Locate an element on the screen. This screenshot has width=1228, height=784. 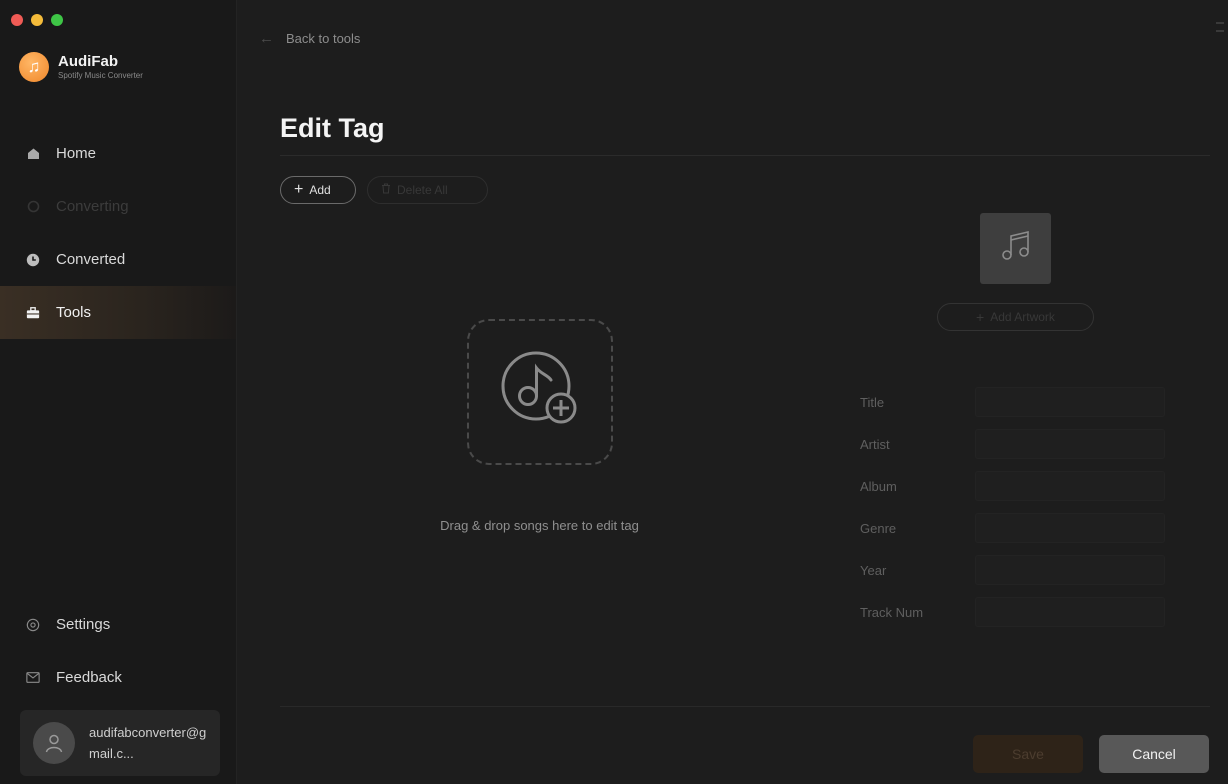
music-note-icon is located at coordinates (1016, 248).